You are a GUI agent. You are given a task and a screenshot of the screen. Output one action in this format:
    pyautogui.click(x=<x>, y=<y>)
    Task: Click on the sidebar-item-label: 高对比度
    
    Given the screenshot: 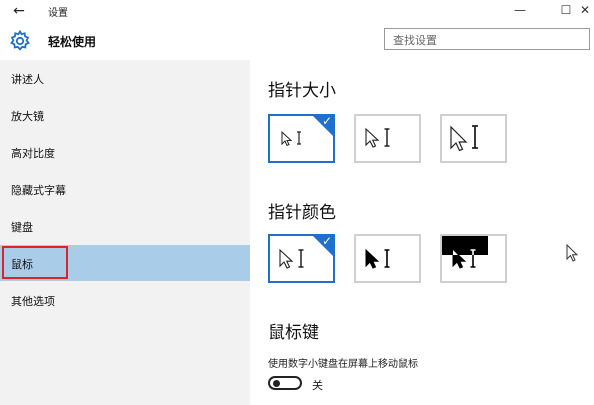 What is the action you would take?
    pyautogui.click(x=33, y=153)
    